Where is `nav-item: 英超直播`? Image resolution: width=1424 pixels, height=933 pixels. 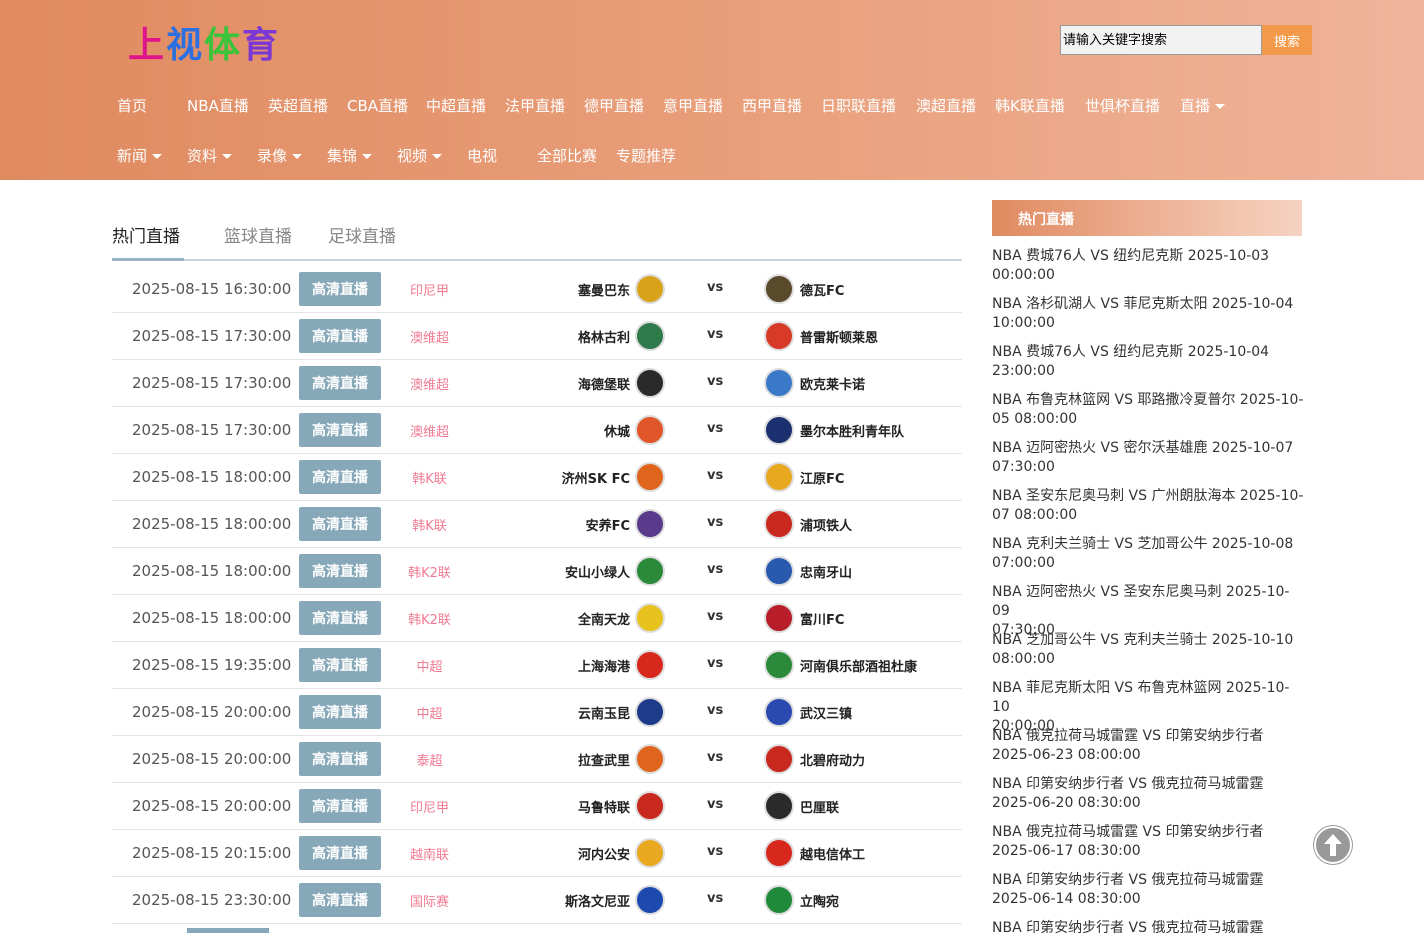
nav-item: 英超直播 is located at coordinates (298, 105).